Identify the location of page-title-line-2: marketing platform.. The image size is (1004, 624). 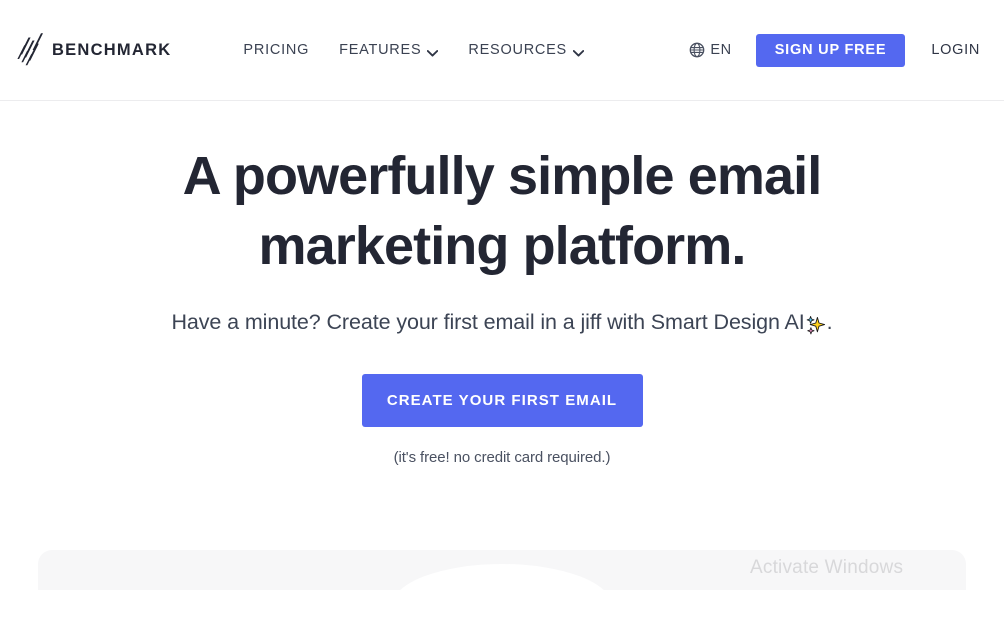
(502, 246).